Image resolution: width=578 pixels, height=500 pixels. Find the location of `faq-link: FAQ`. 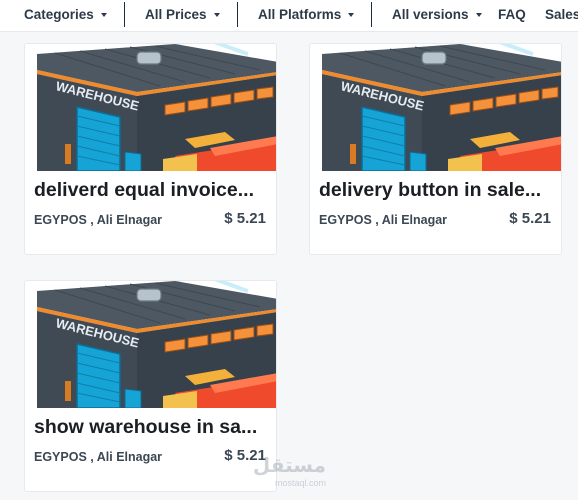

faq-link: FAQ is located at coordinates (512, 14).